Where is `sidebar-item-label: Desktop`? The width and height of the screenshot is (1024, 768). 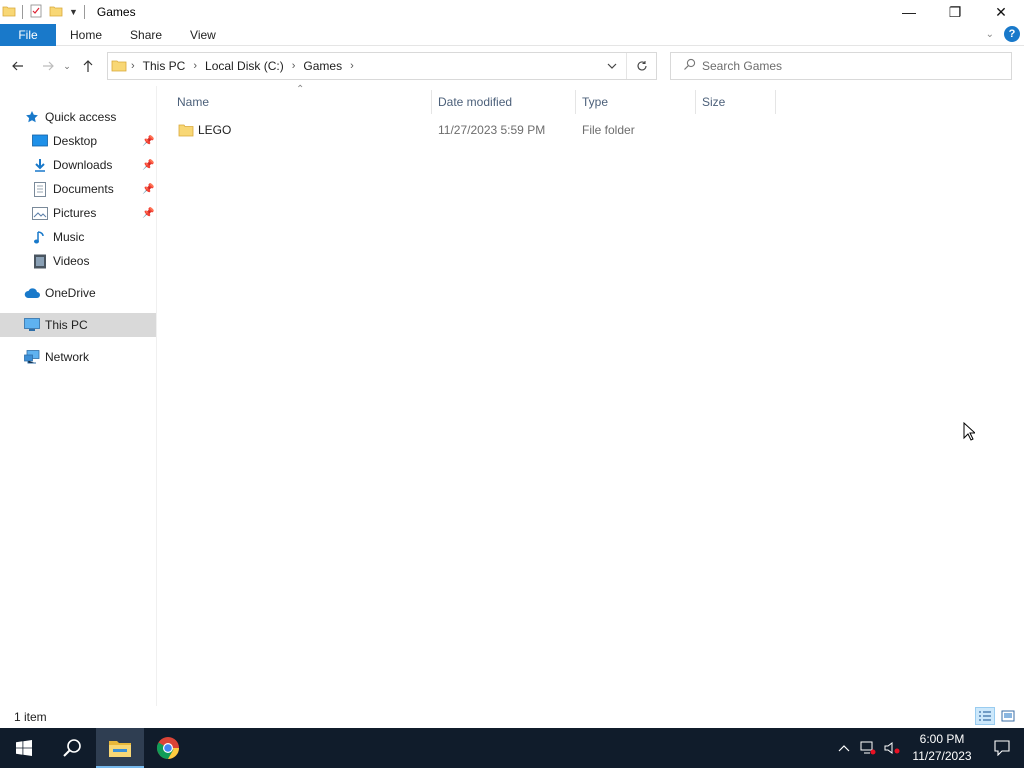
sidebar-item-label: Desktop is located at coordinates (75, 141).